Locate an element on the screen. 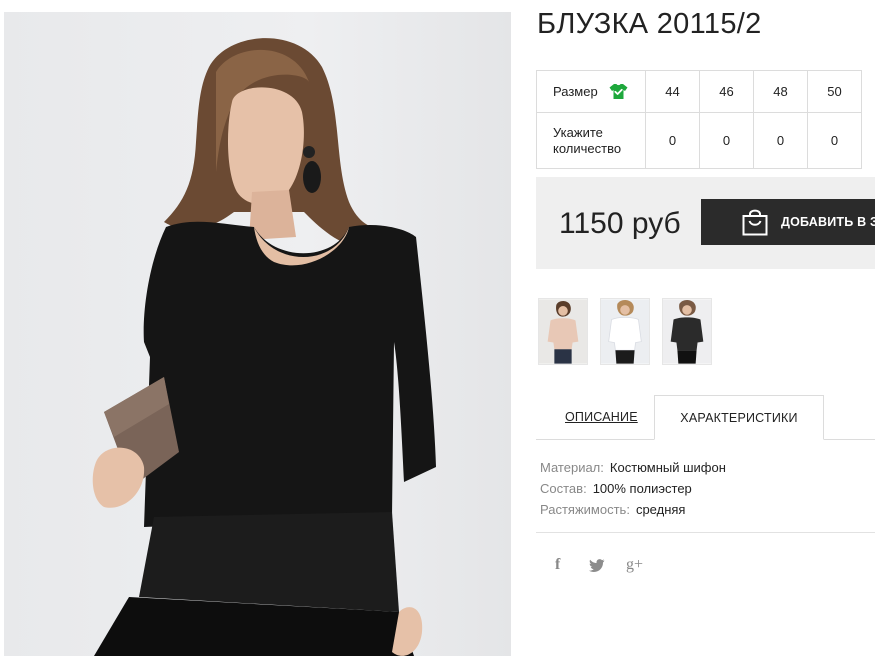 This screenshot has width=875, height=656. thumbnail-black is located at coordinates (687, 331).